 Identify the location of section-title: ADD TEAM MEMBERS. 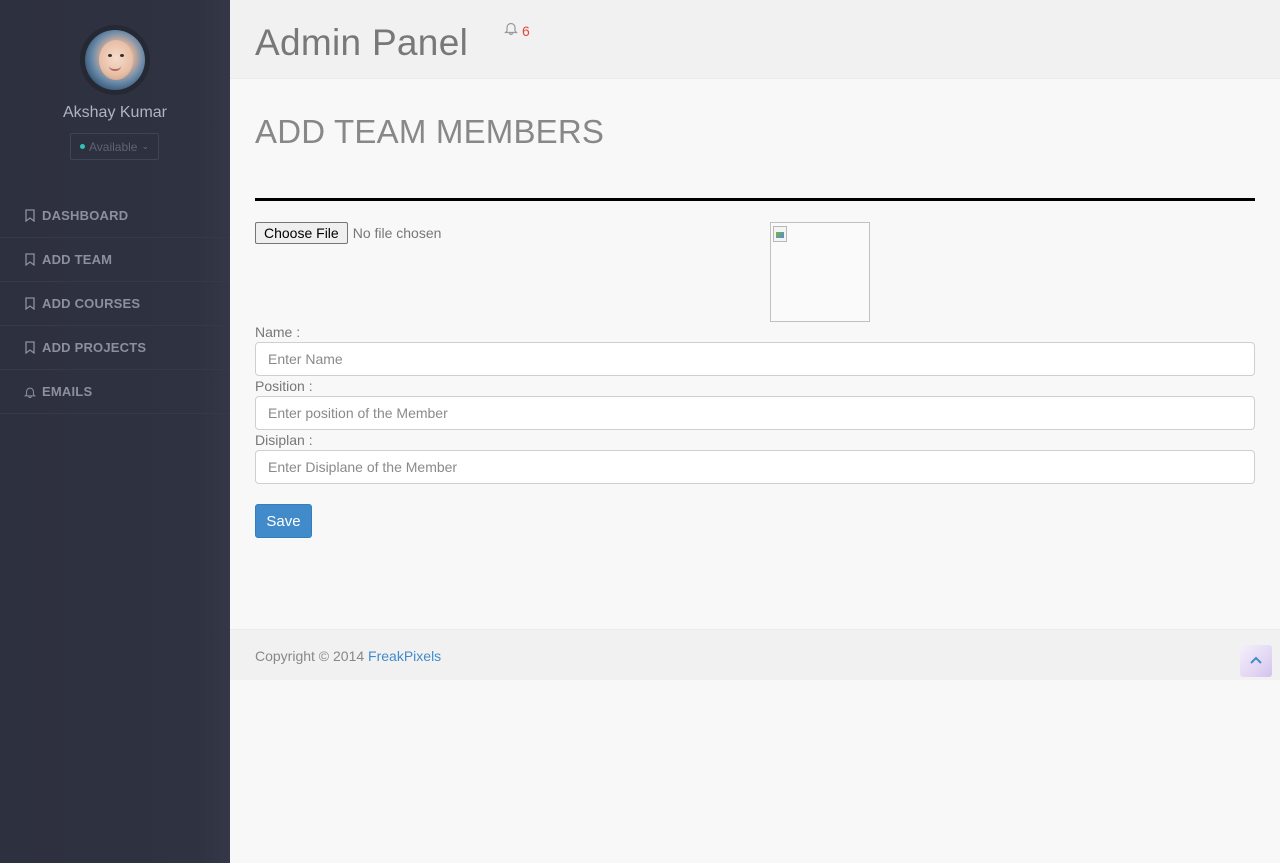
(430, 131).